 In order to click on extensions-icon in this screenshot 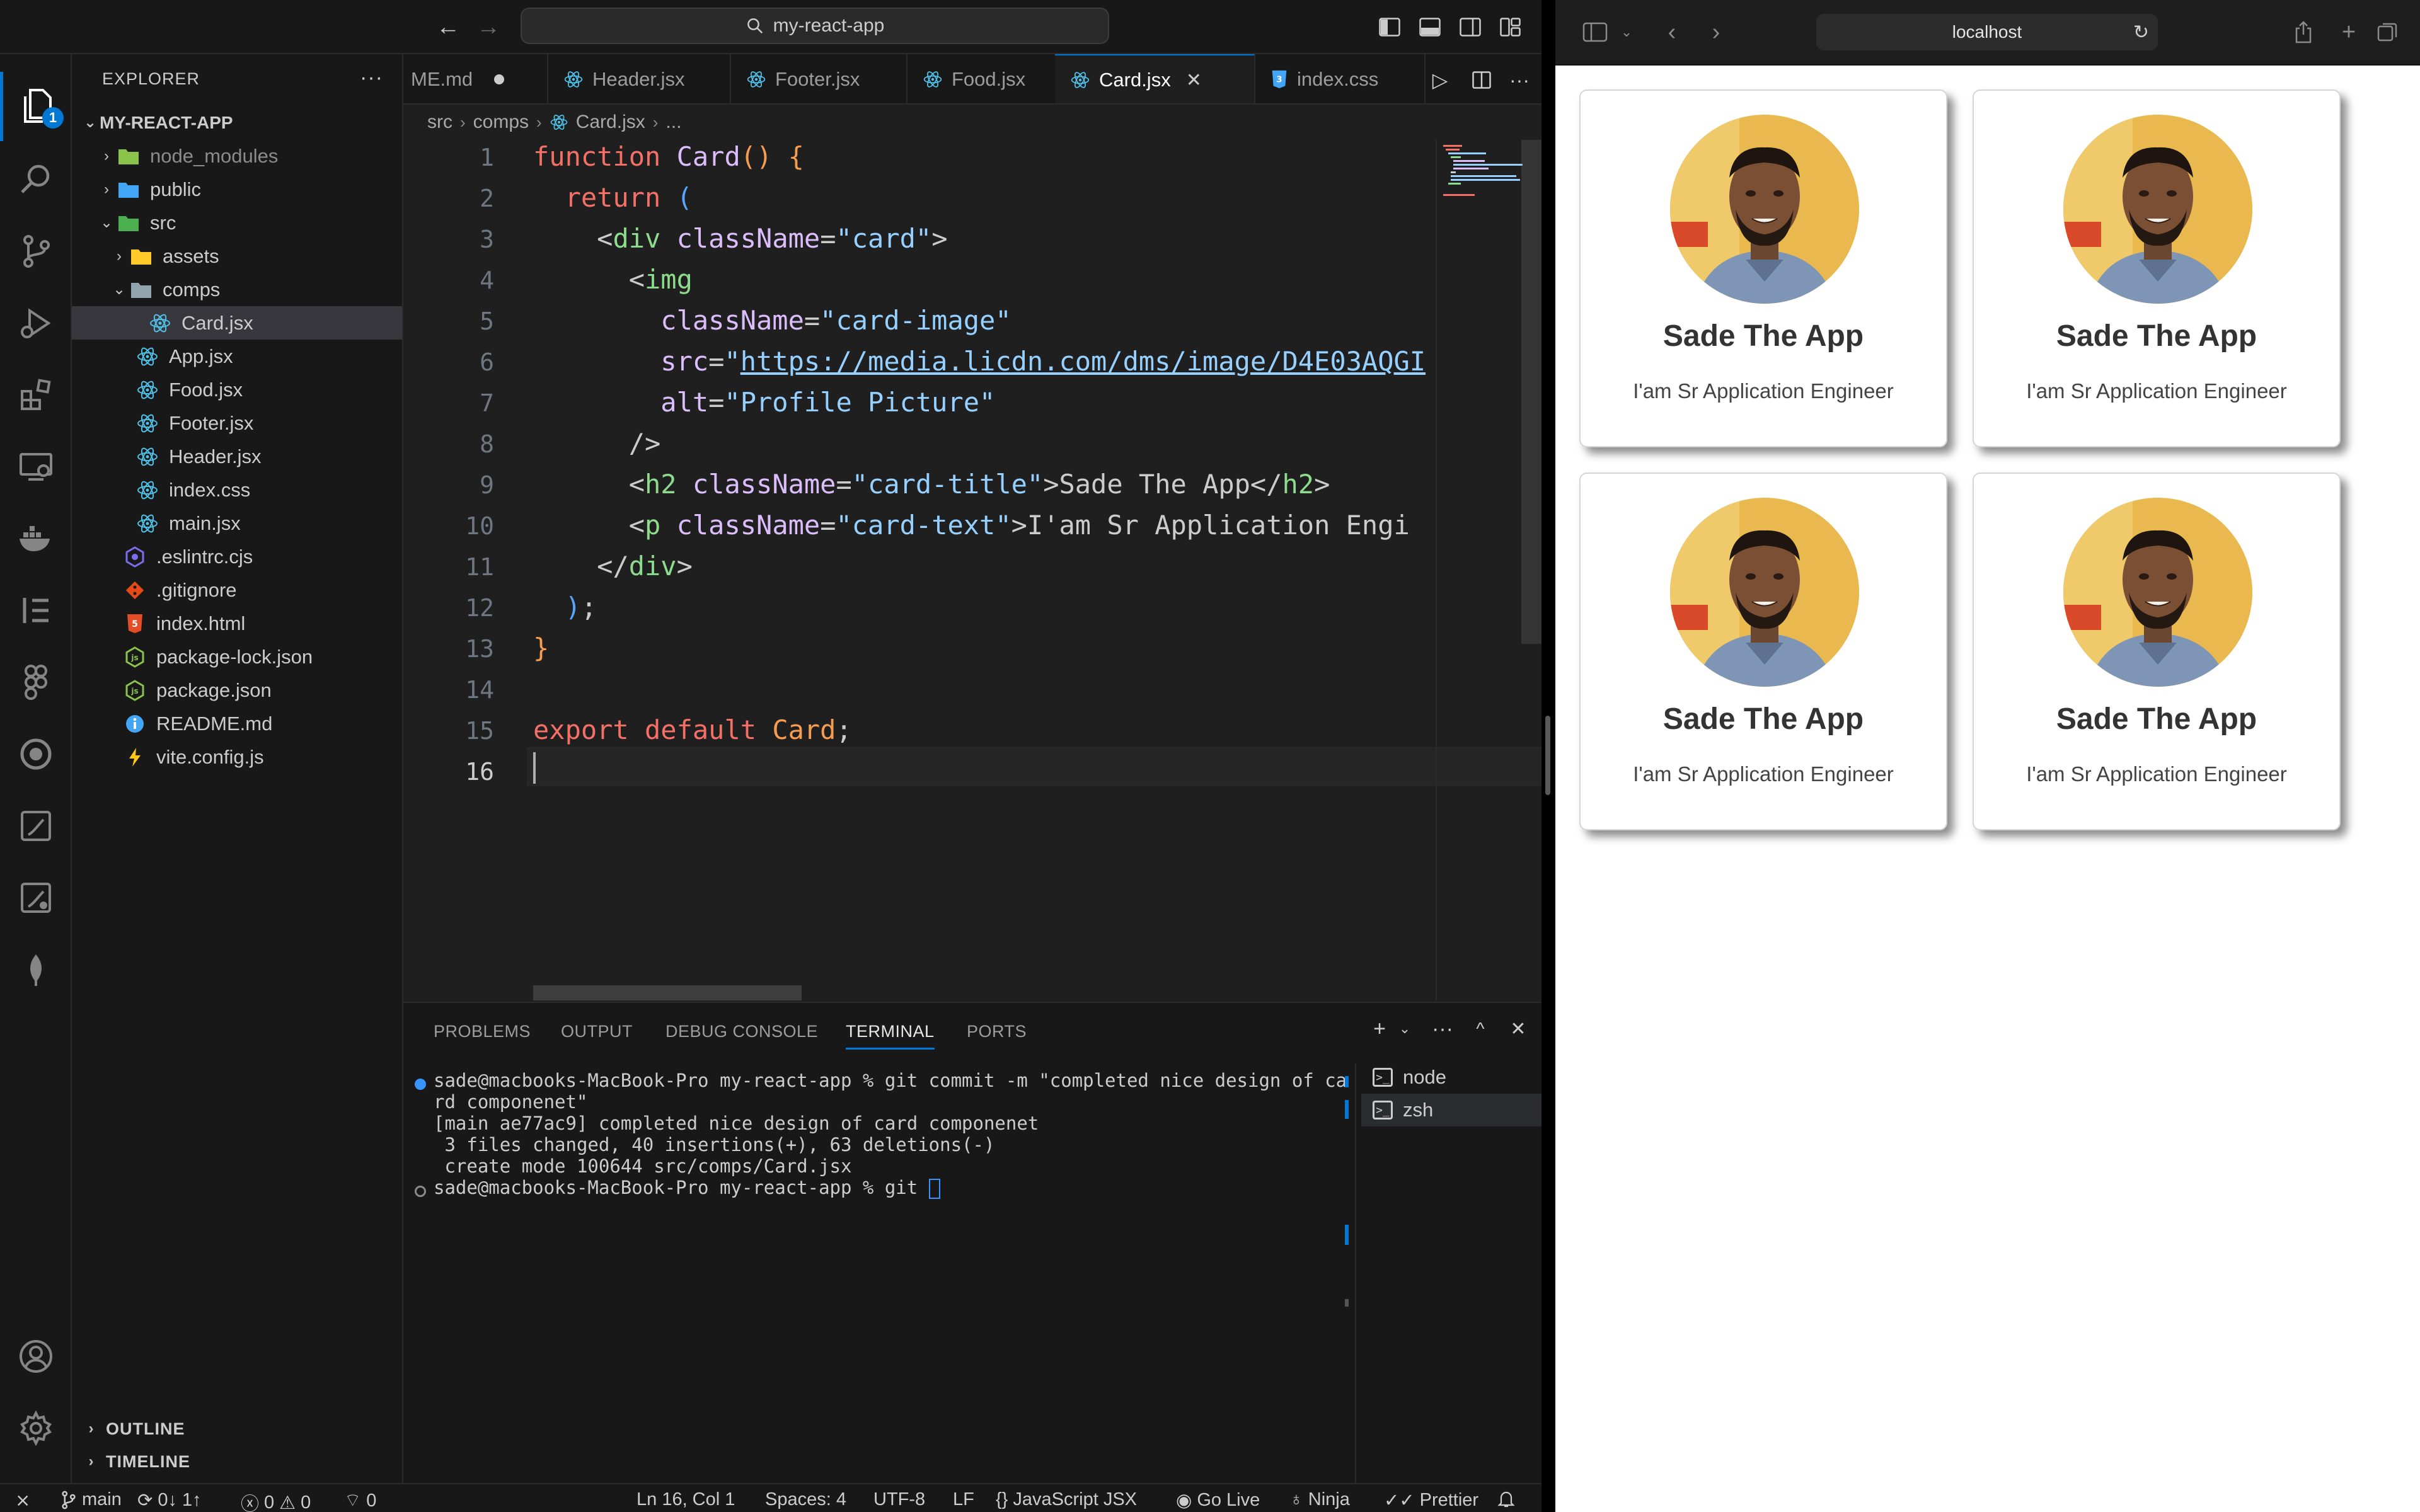, I will do `click(36, 395)`.